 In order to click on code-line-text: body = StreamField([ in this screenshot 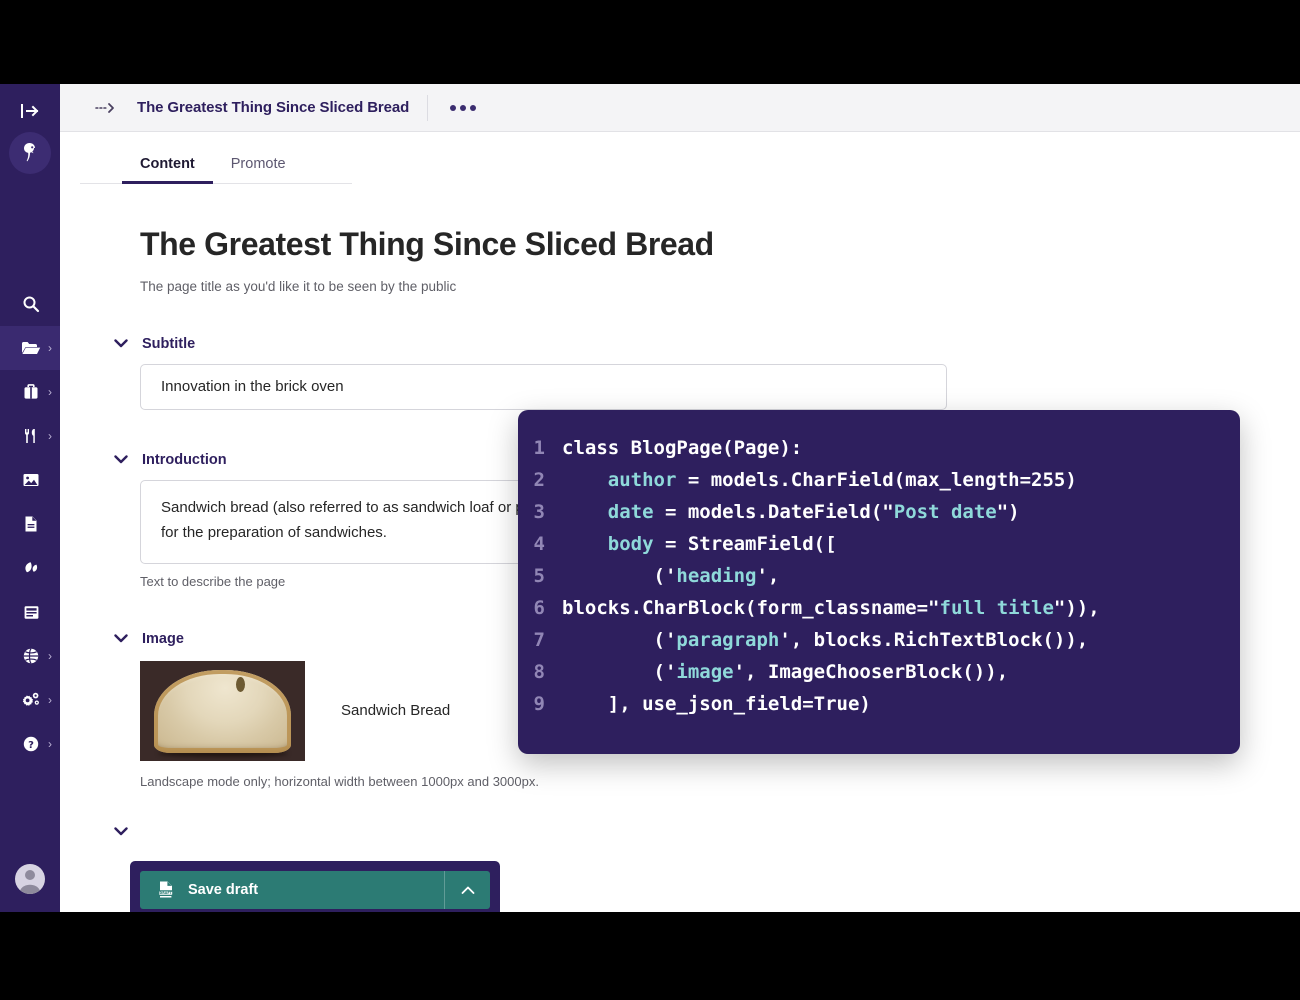, I will do `click(722, 544)`.